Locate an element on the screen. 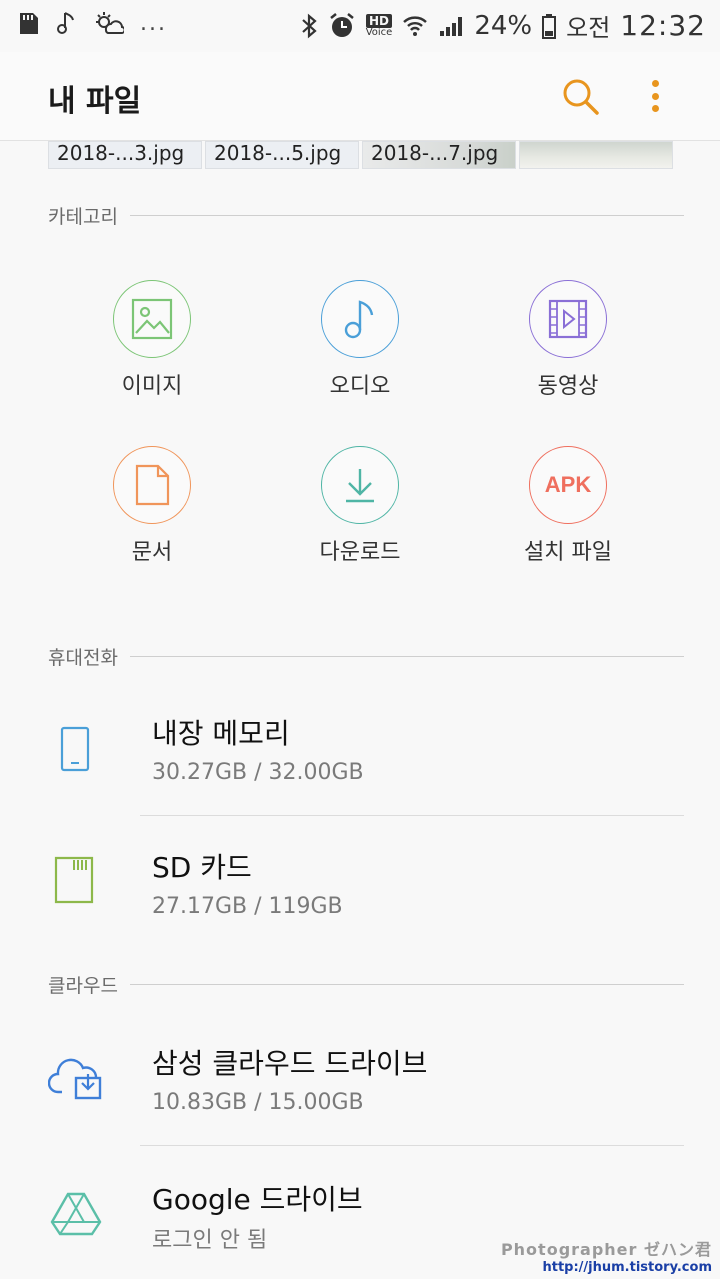  category-video: 동영상 is located at coordinates (568, 340).